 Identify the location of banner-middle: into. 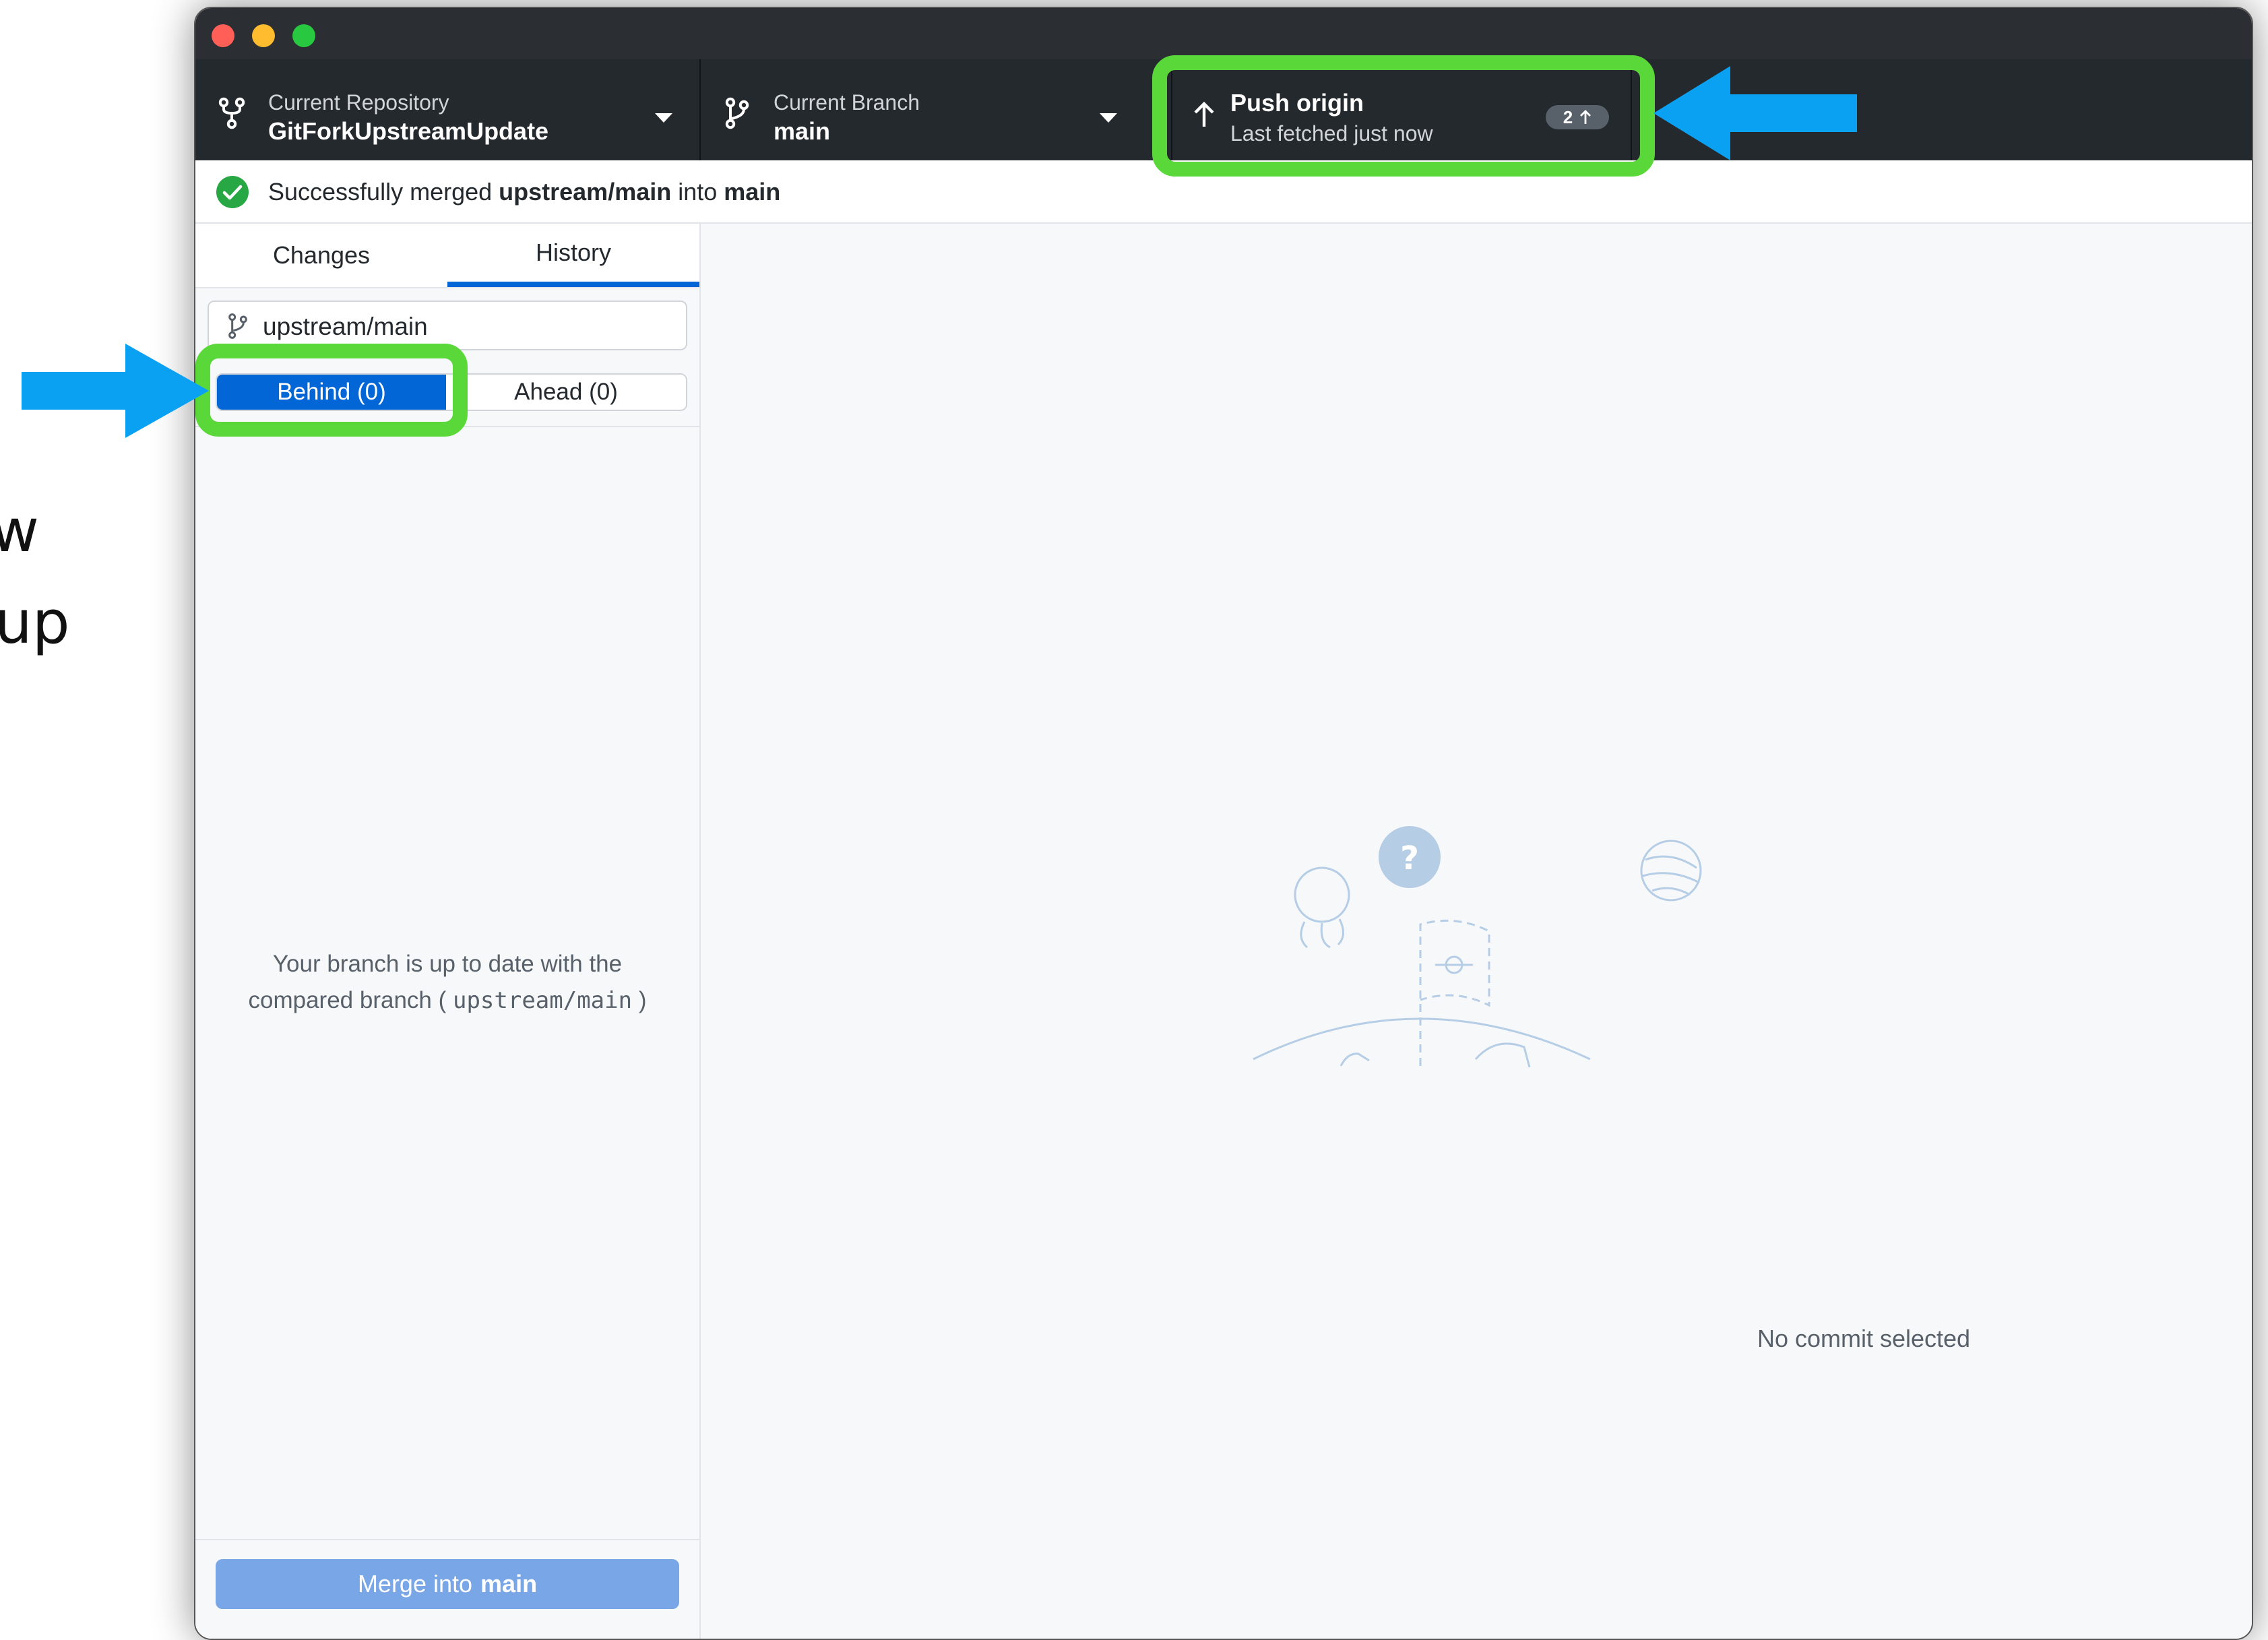
(698, 192).